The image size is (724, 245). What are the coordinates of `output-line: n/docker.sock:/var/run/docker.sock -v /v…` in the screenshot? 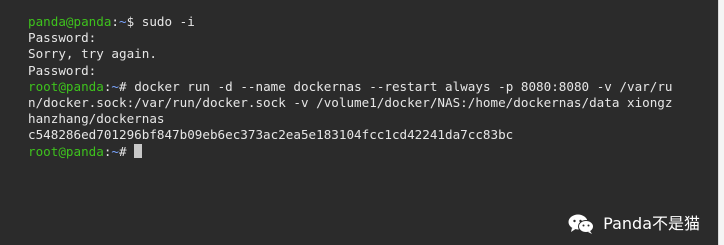 It's located at (350, 102).